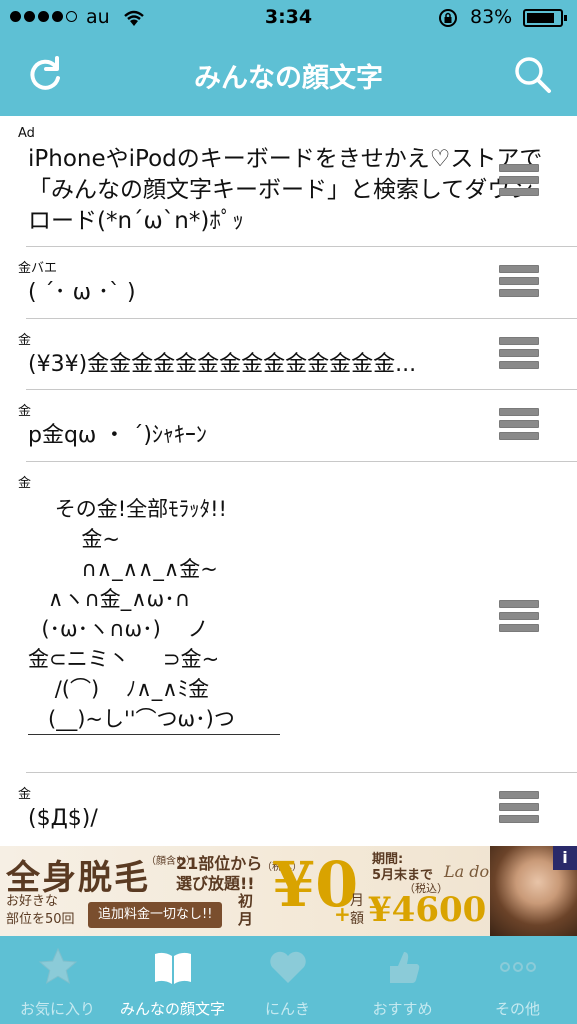 The width and height of the screenshot is (577, 1024). What do you see at coordinates (517, 1009) in the screenshot?
I see `tab-label: その他` at bounding box center [517, 1009].